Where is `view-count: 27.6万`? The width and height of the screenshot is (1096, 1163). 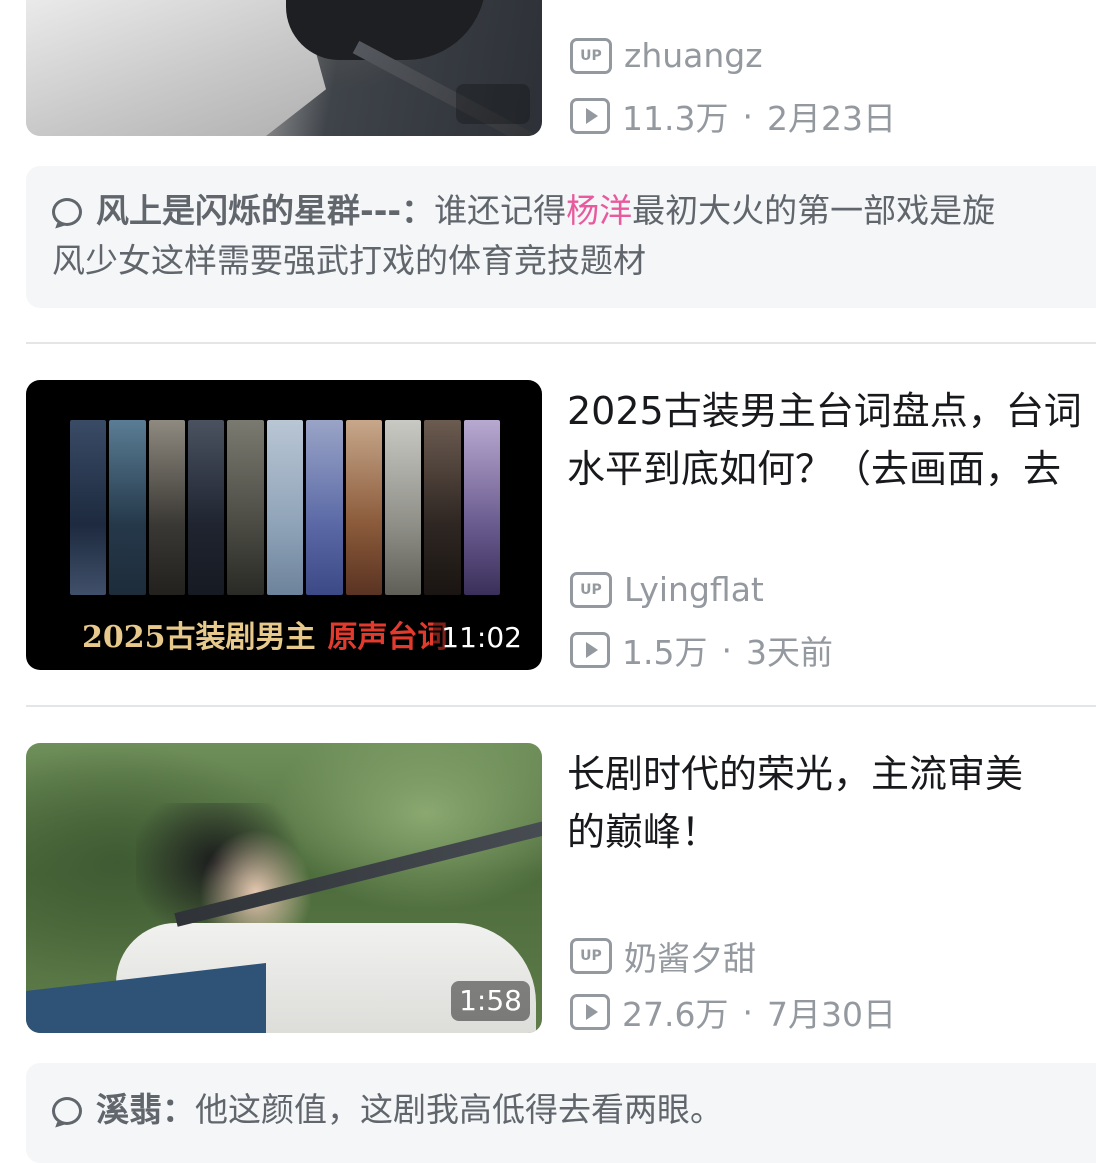
view-count: 27.6万 is located at coordinates (675, 1014).